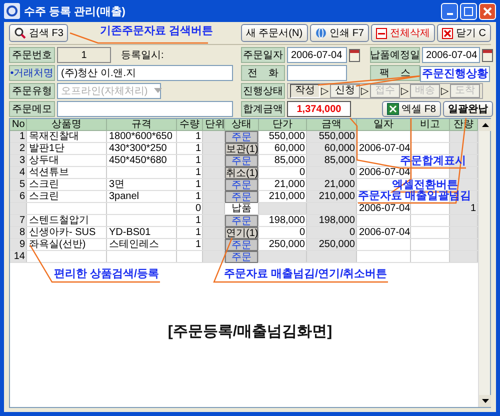  I want to click on column-header: 상품명, so click(67, 125).